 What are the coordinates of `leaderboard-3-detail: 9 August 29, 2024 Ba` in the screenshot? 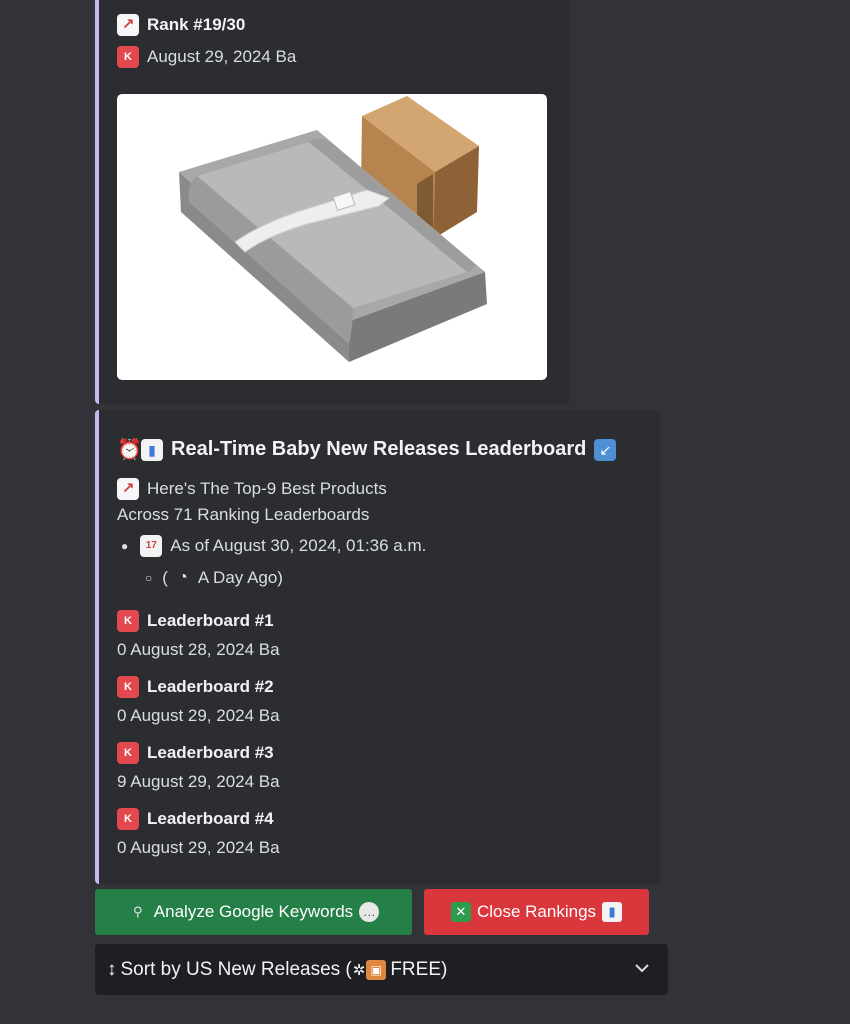 It's located at (198, 782).